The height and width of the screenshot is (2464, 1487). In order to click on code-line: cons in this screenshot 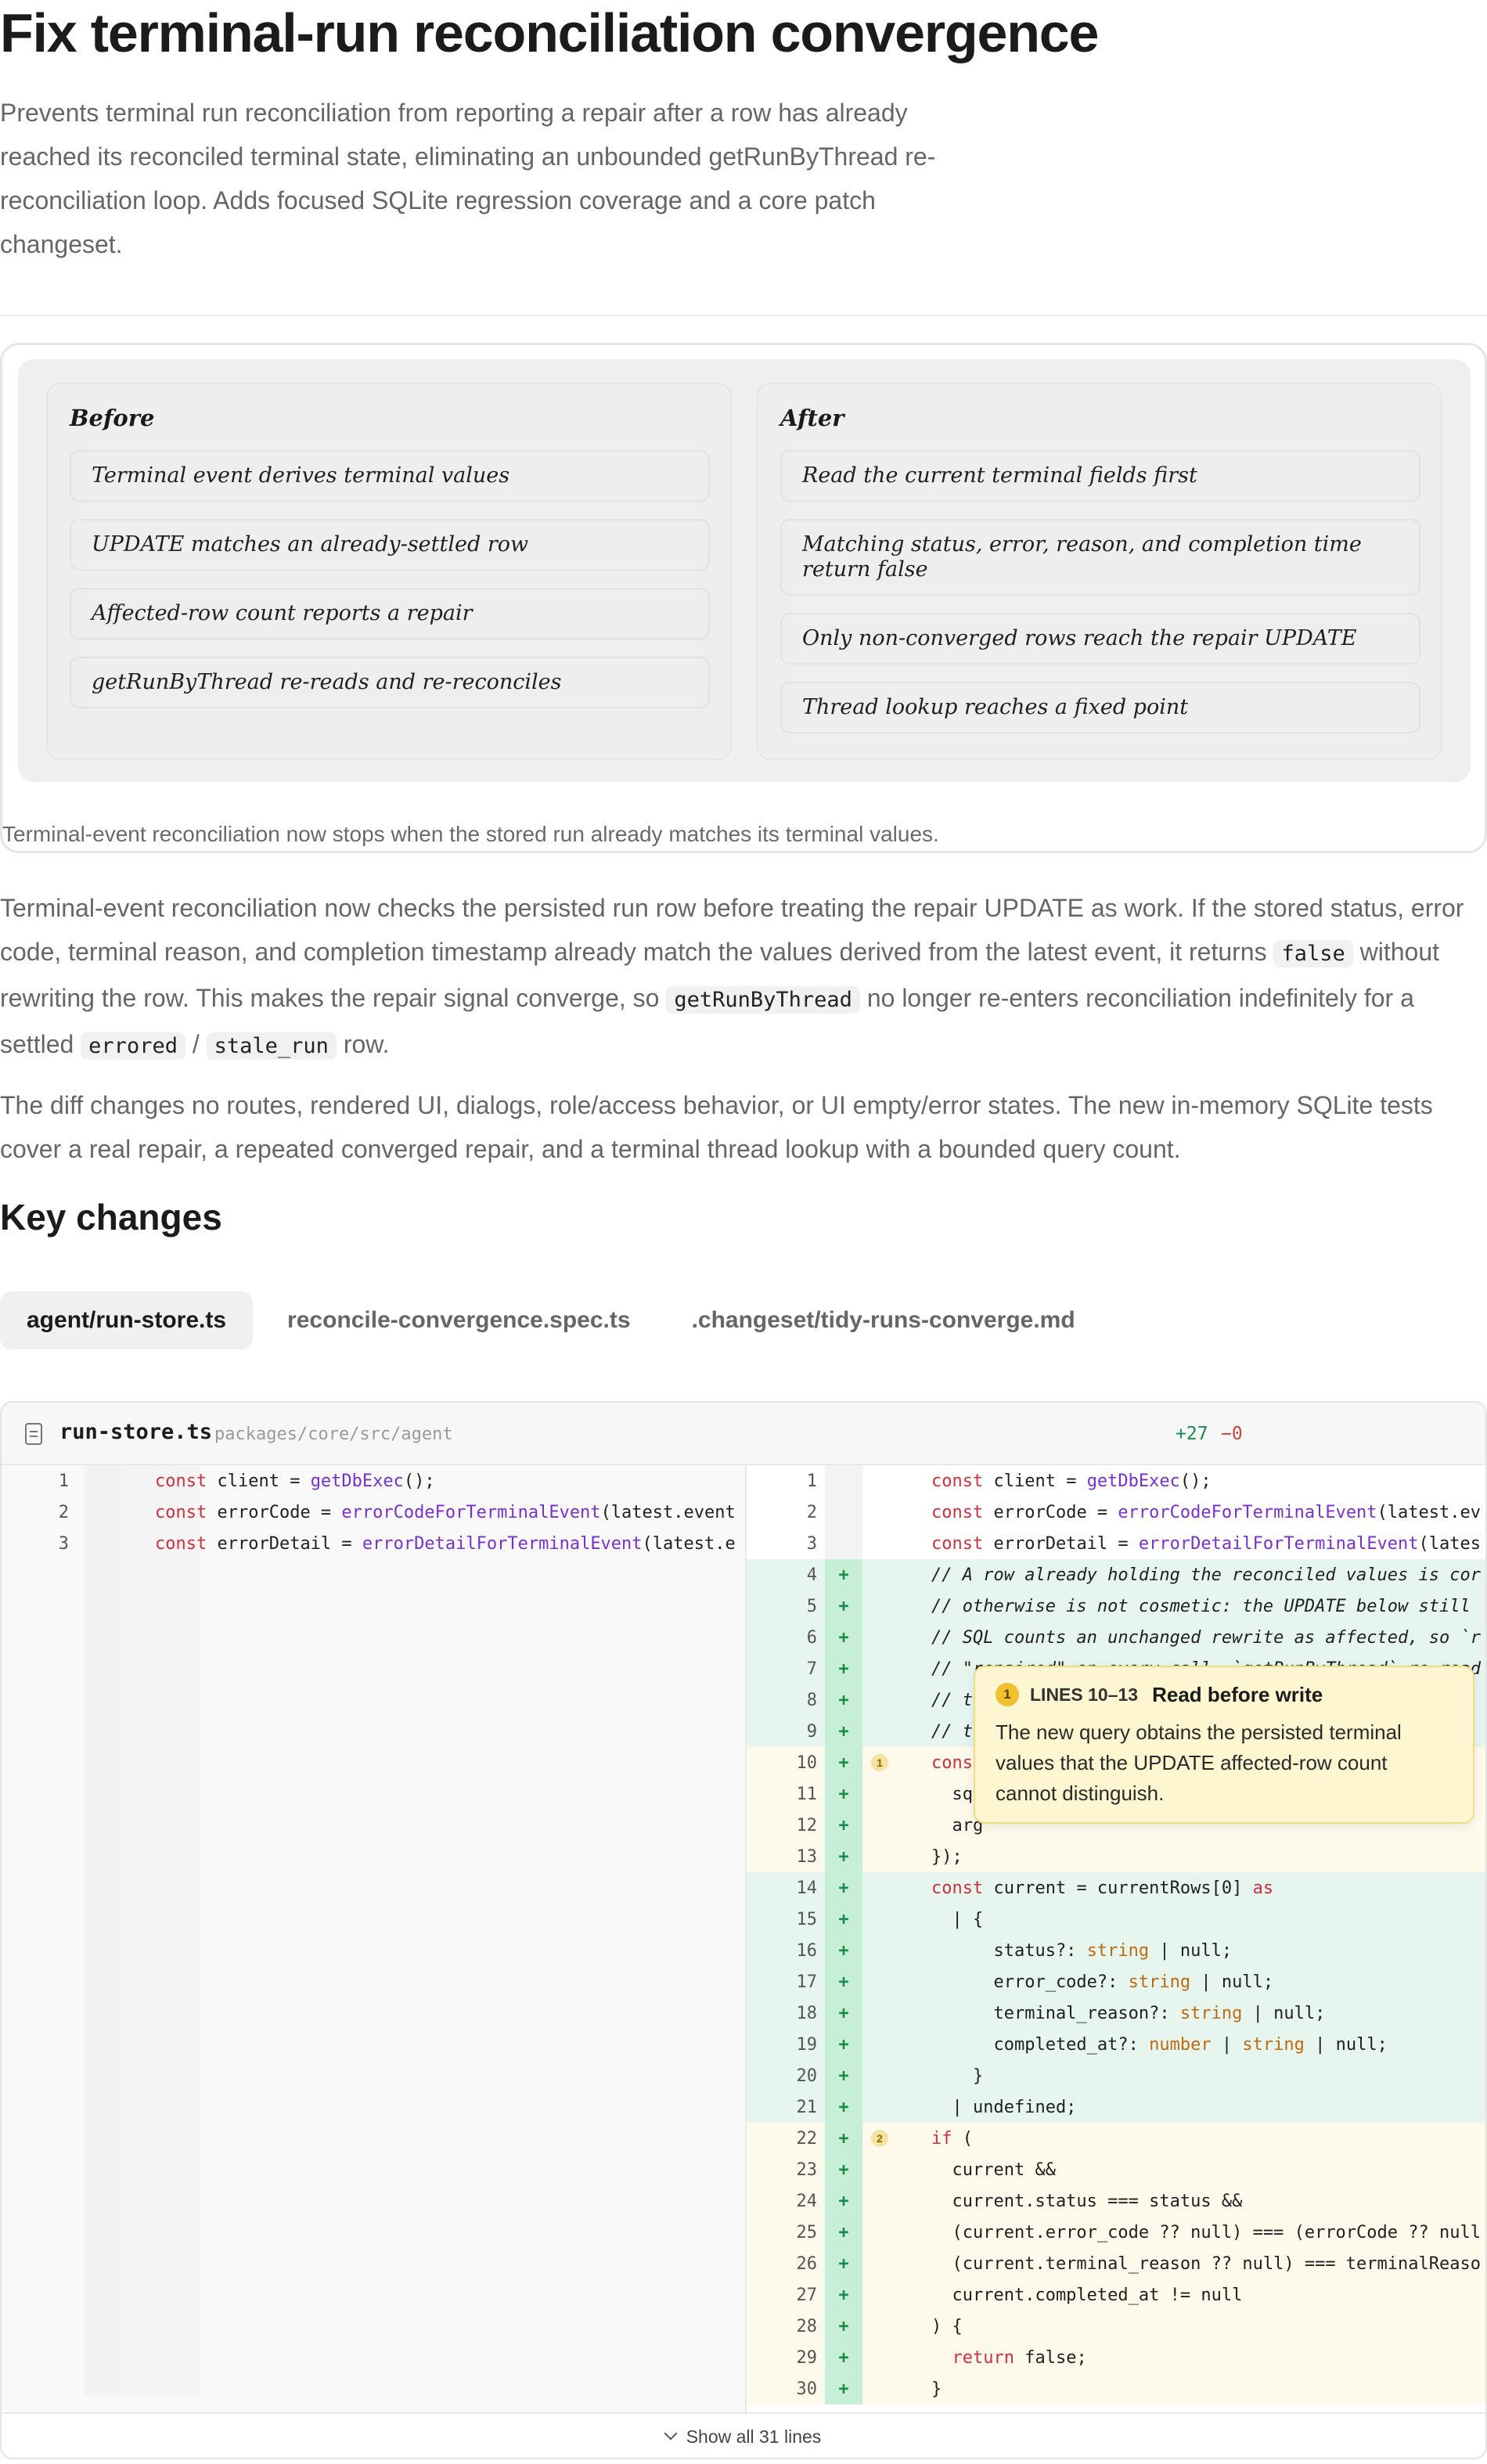, I will do `click(952, 1763)`.